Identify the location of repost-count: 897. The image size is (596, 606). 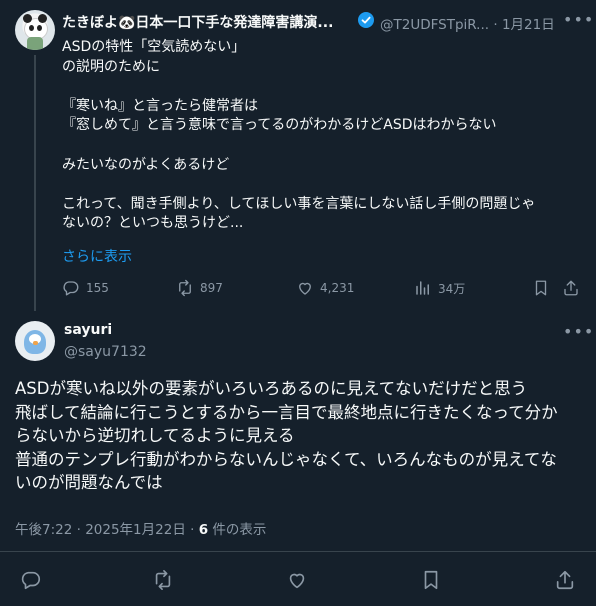
(211, 288).